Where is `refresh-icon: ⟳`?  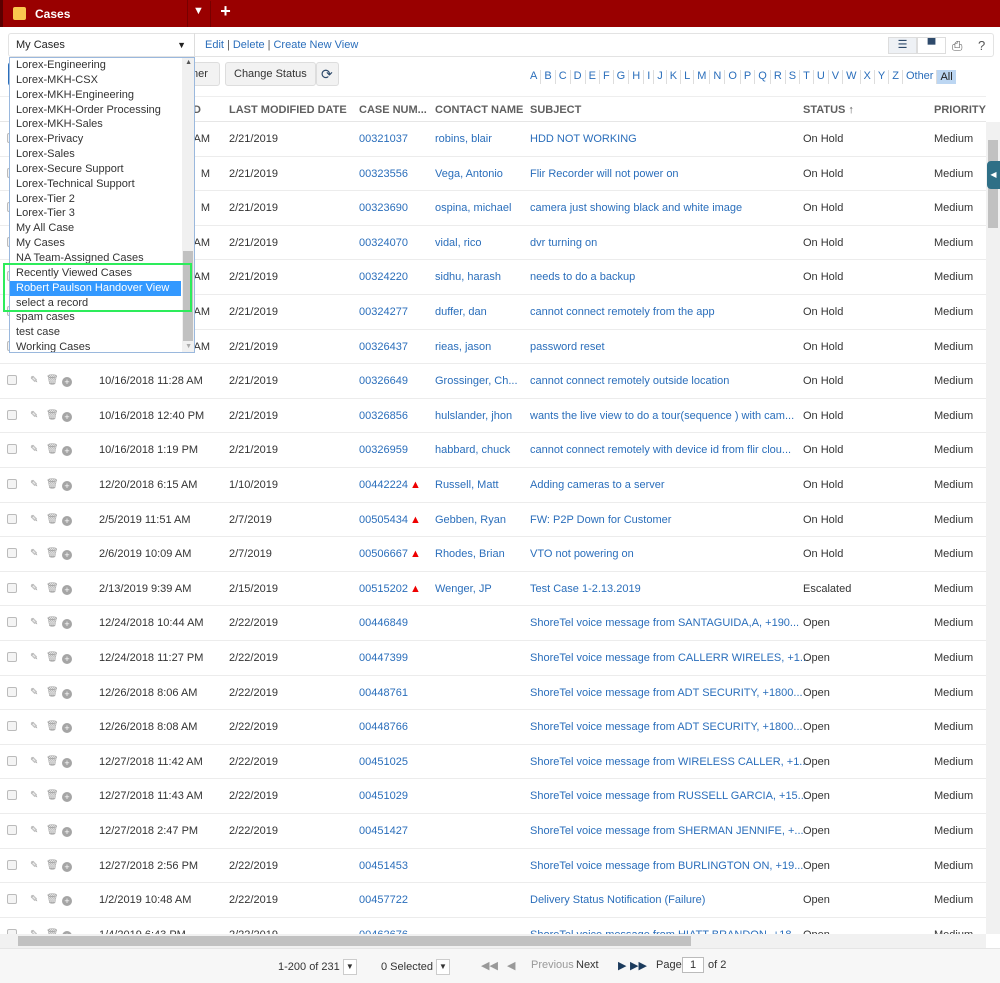
refresh-icon: ⟳ is located at coordinates (327, 74).